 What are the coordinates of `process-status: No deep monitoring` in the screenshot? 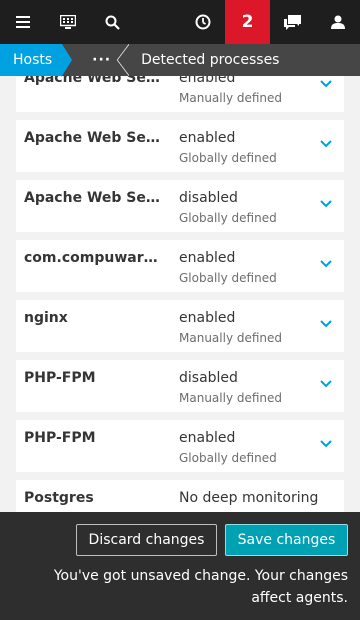 It's located at (249, 498).